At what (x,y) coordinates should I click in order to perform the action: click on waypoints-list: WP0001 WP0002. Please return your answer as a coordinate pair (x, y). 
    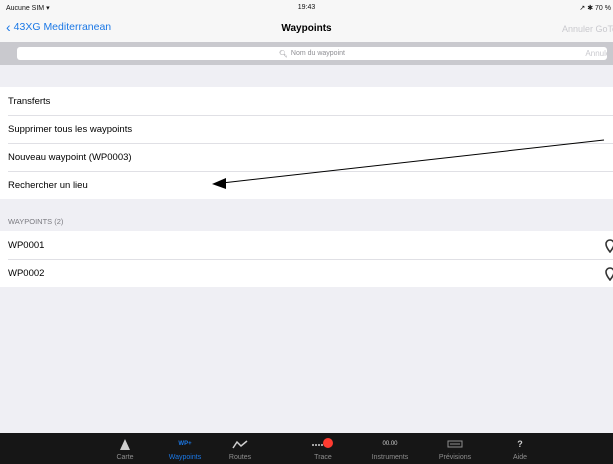
    Looking at the image, I should click on (306, 259).